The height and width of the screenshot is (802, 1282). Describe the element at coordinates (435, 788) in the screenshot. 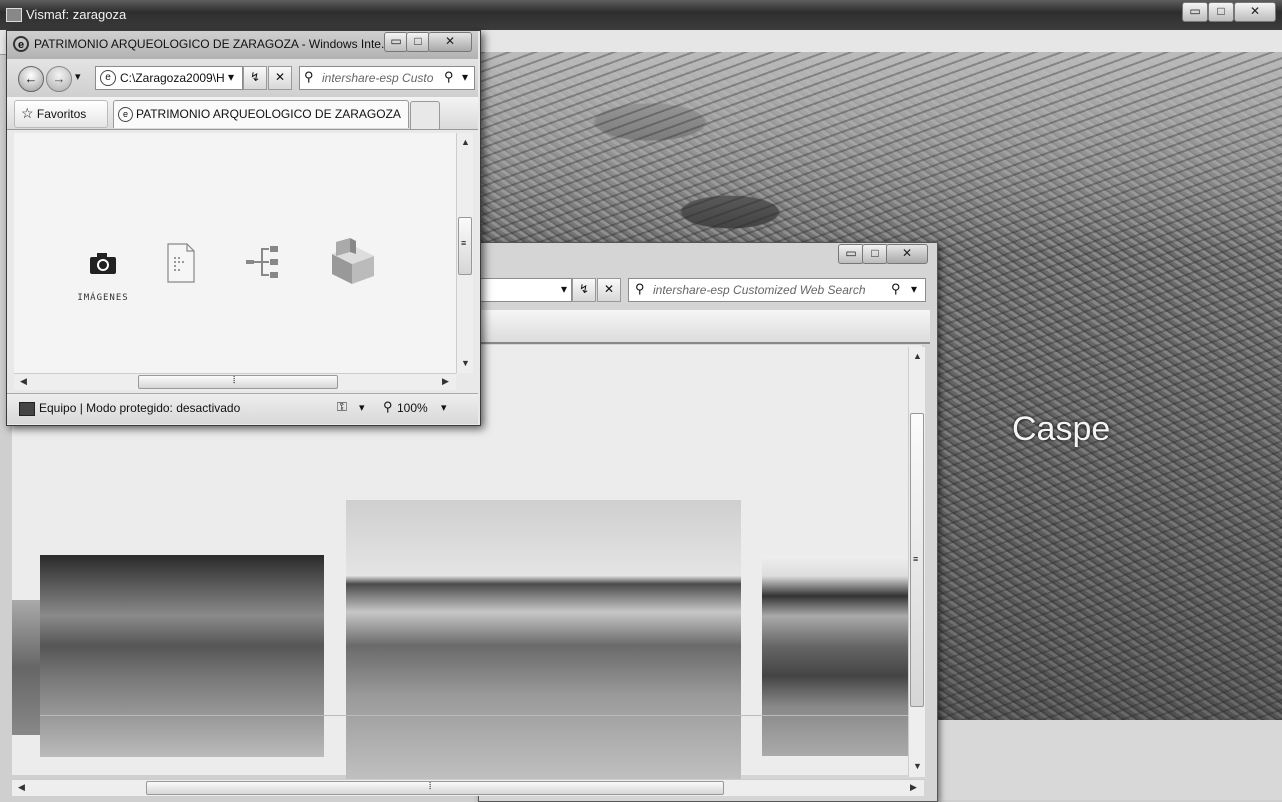

I see `back-window-hscroll-thumb: ⦙` at that location.